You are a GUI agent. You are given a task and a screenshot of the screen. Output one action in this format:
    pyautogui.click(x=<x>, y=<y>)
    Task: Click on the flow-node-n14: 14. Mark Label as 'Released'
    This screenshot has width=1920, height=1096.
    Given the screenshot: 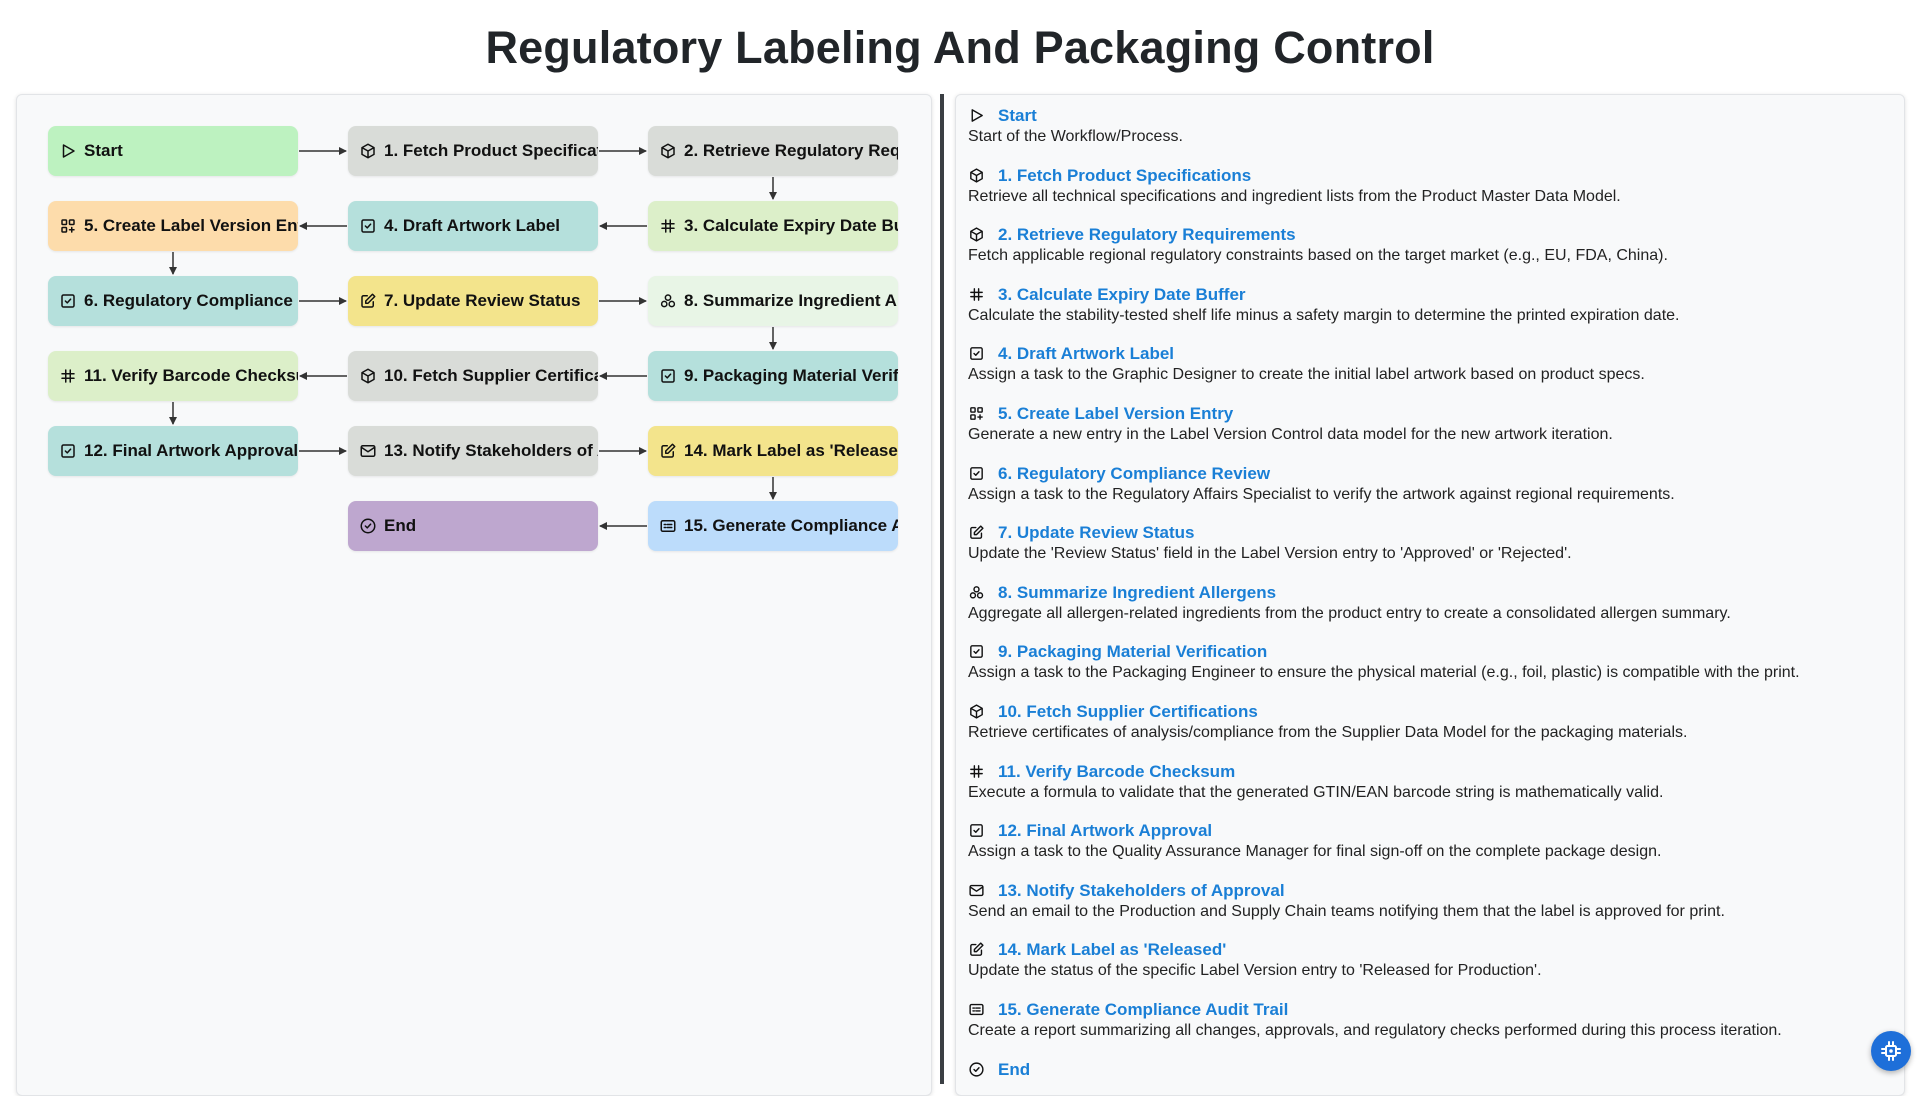 What is the action you would take?
    pyautogui.click(x=773, y=451)
    